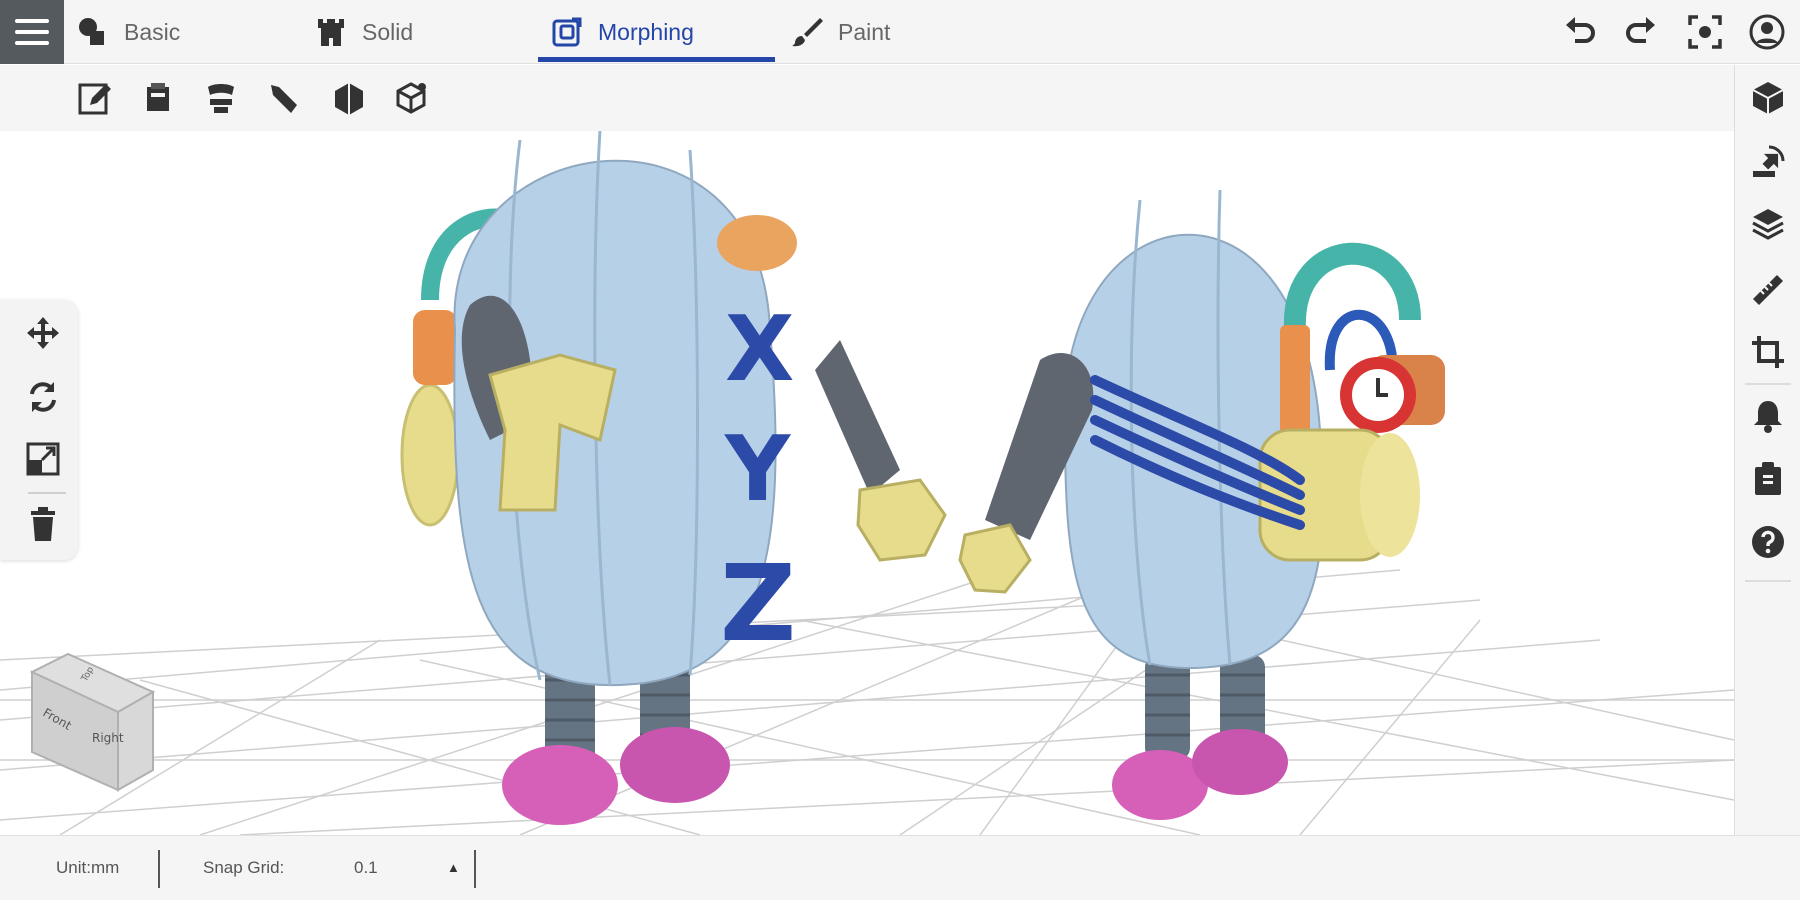 Image resolution: width=1800 pixels, height=900 pixels. What do you see at coordinates (331, 32) in the screenshot?
I see `castle-tower-icon` at bounding box center [331, 32].